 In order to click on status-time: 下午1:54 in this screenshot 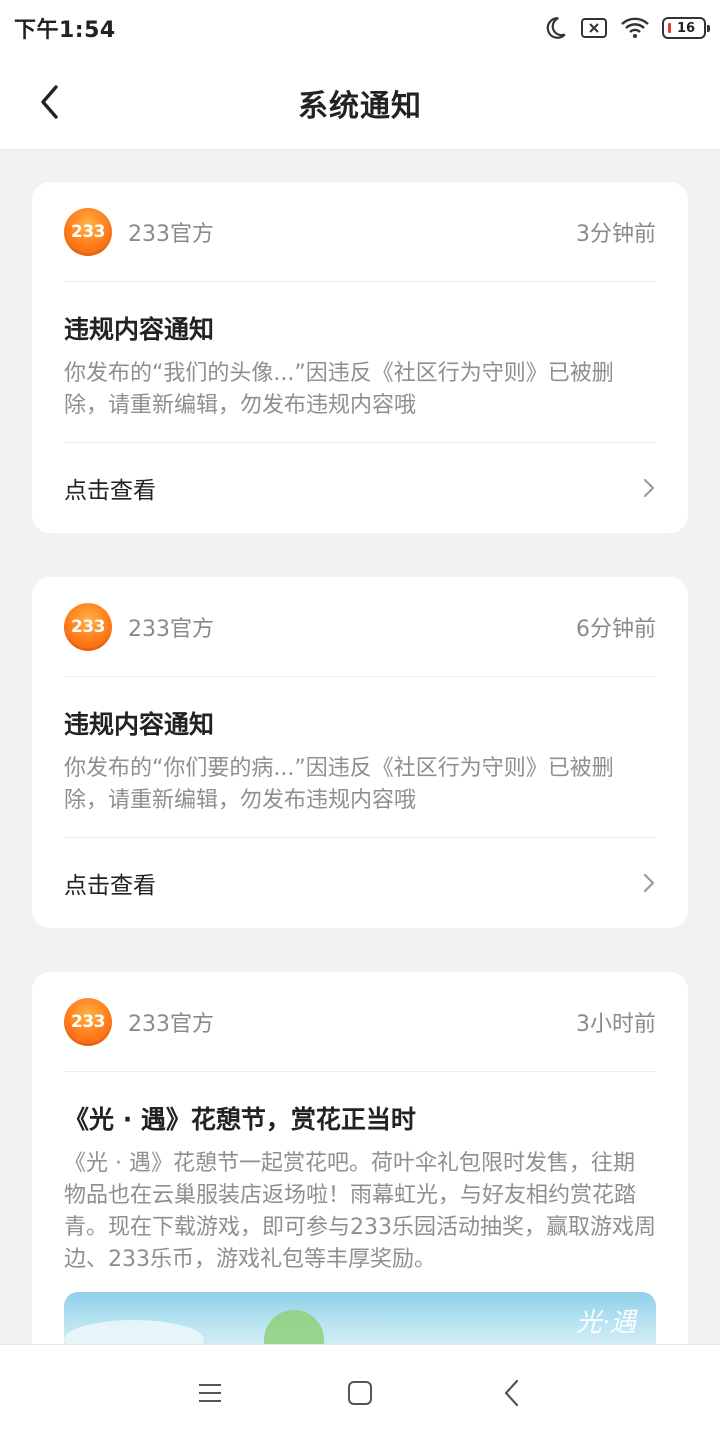, I will do `click(65, 30)`.